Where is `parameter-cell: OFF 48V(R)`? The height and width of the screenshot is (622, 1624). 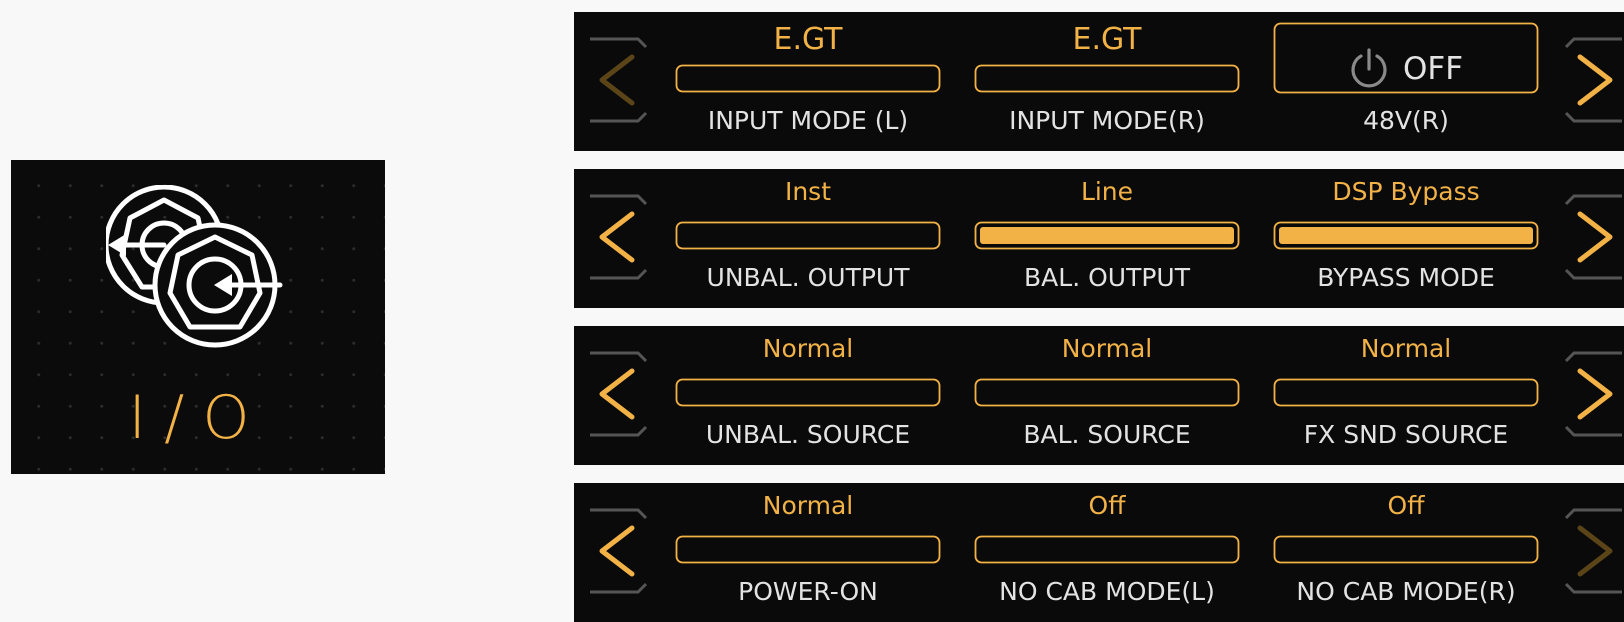
parameter-cell: OFF 48V(R) is located at coordinates (1406, 81).